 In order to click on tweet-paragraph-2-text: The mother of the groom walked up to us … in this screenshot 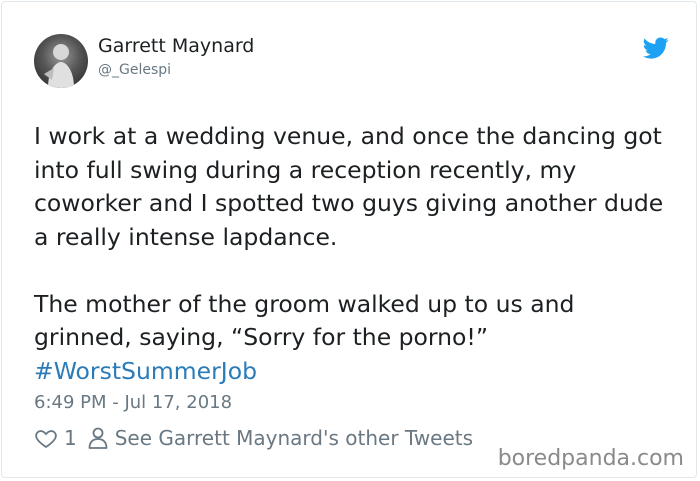, I will do `click(304, 320)`.